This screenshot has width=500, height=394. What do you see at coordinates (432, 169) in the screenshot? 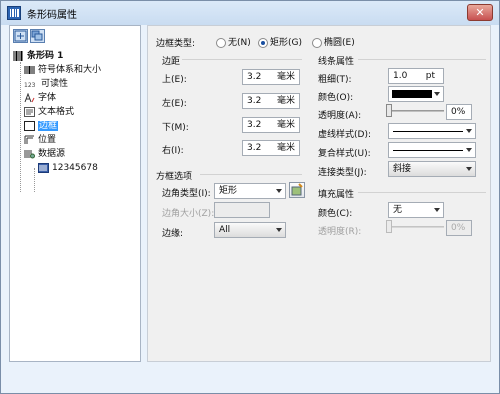
I see `join-type-select: 斜接` at bounding box center [432, 169].